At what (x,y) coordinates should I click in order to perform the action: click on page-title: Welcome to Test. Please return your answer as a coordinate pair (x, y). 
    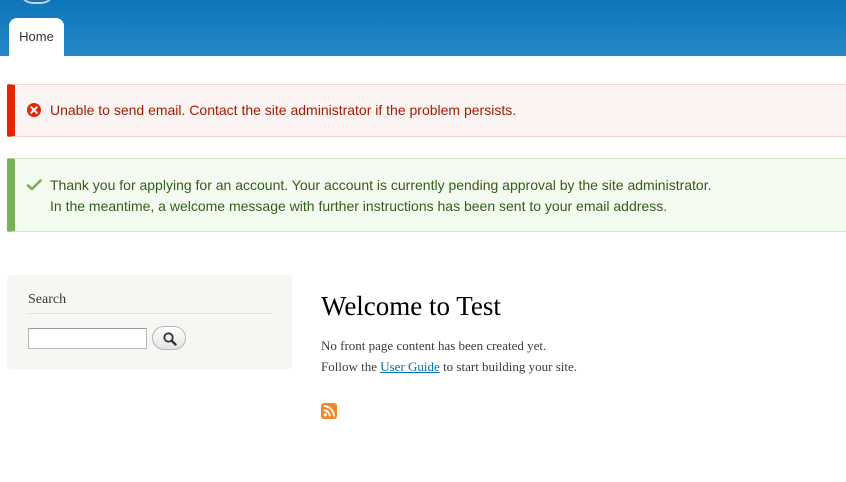
    Looking at the image, I should click on (411, 306).